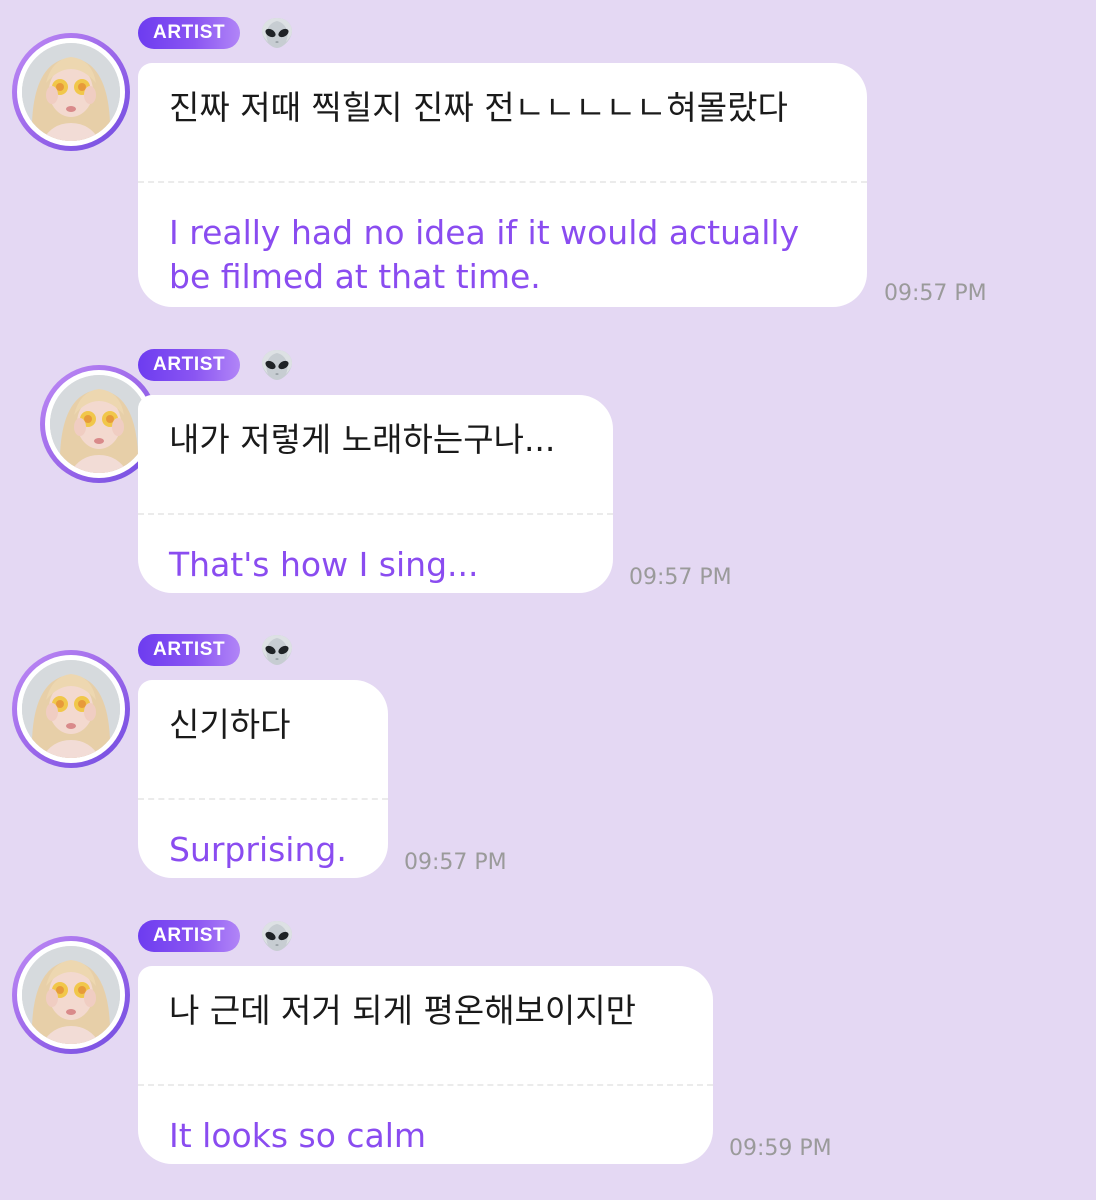 This screenshot has height=1200, width=1096. What do you see at coordinates (355, 276) in the screenshot?
I see `translated-line: be filmed at that time.` at bounding box center [355, 276].